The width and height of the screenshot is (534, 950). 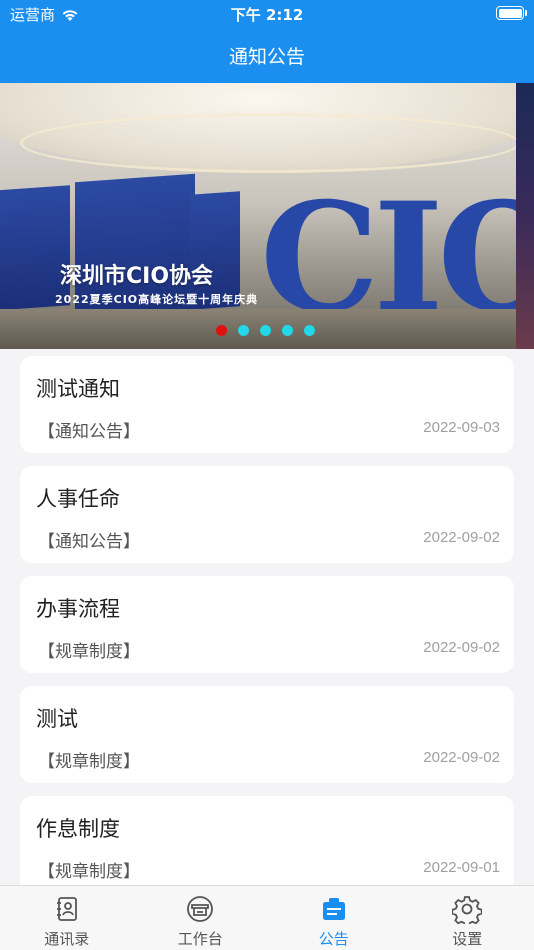 I want to click on notice-title: 测试通知, so click(x=78, y=389).